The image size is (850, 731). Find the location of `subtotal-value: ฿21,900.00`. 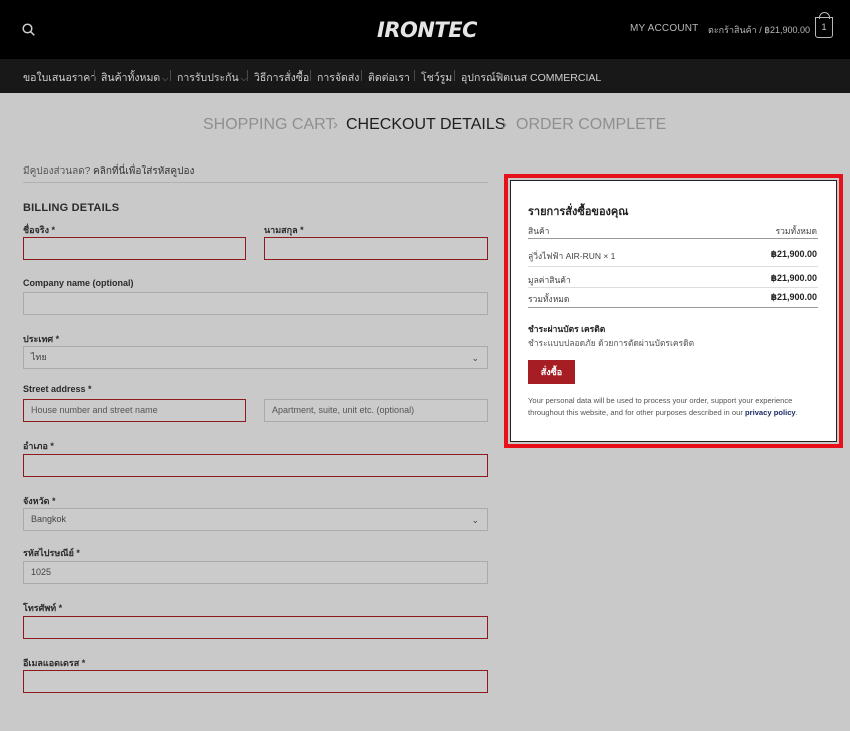

subtotal-value: ฿21,900.00 is located at coordinates (793, 278).